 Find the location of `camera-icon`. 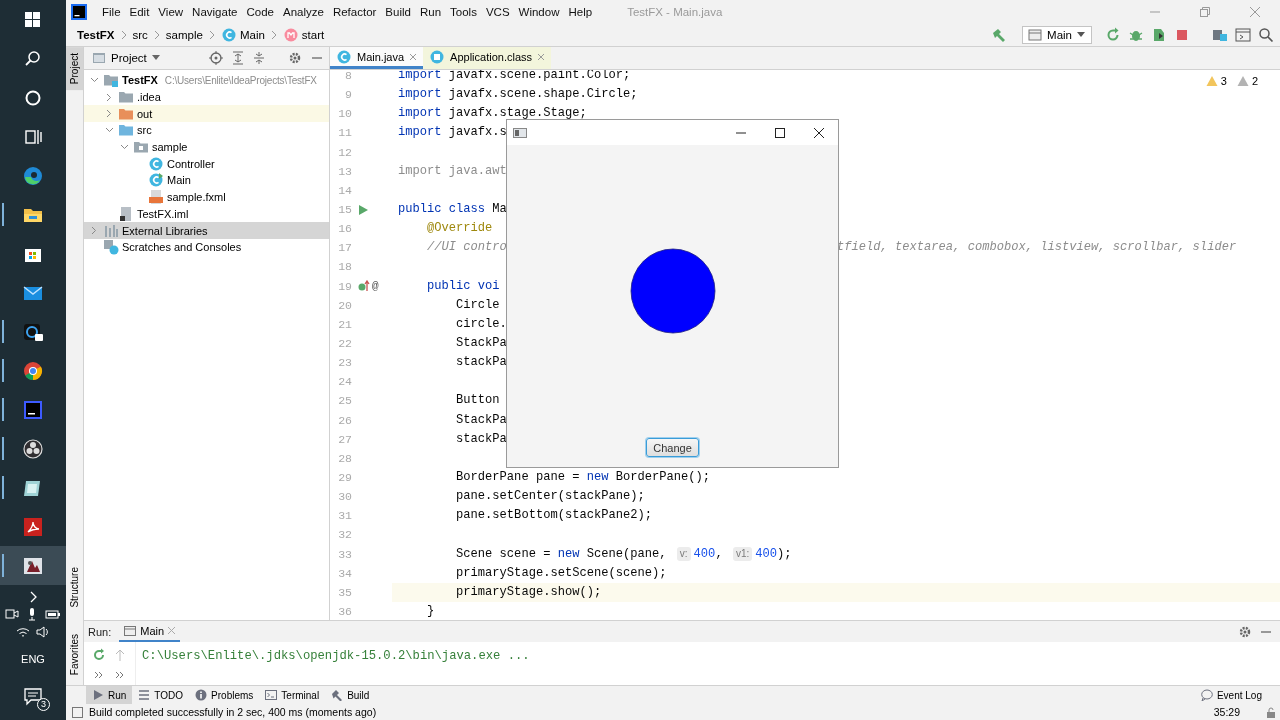

camera-icon is located at coordinates (12, 614).